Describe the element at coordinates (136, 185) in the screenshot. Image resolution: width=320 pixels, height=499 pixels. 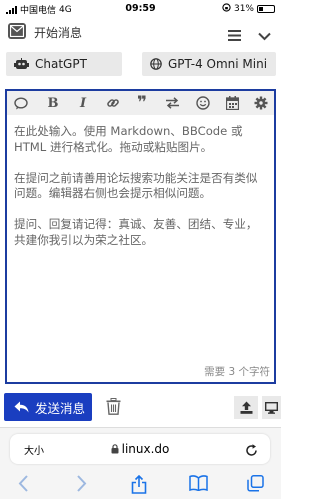
I see `placeholder-paragraph: 在提问之前请善用论坛搜索功能关注是否有类似问题。编辑器右侧也会提示相似问题。` at that location.